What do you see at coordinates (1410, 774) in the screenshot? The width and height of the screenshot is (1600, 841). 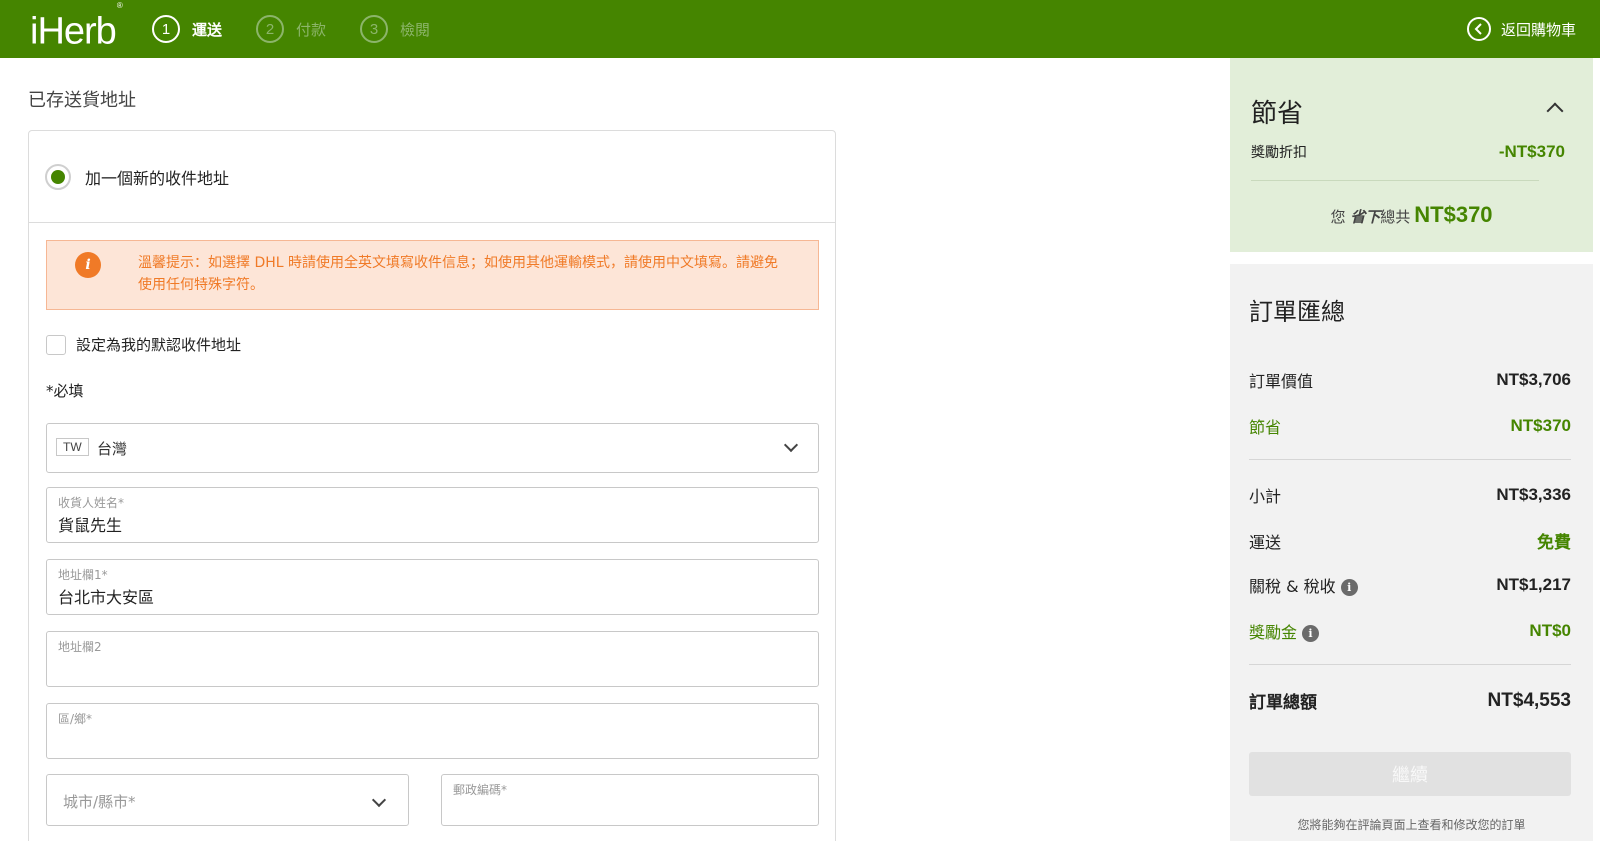 I see `continue-button: 繼續` at bounding box center [1410, 774].